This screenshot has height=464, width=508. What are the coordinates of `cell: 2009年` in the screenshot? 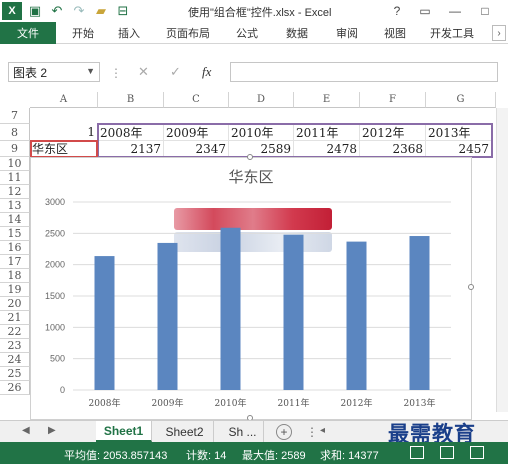 It's located at (196, 132).